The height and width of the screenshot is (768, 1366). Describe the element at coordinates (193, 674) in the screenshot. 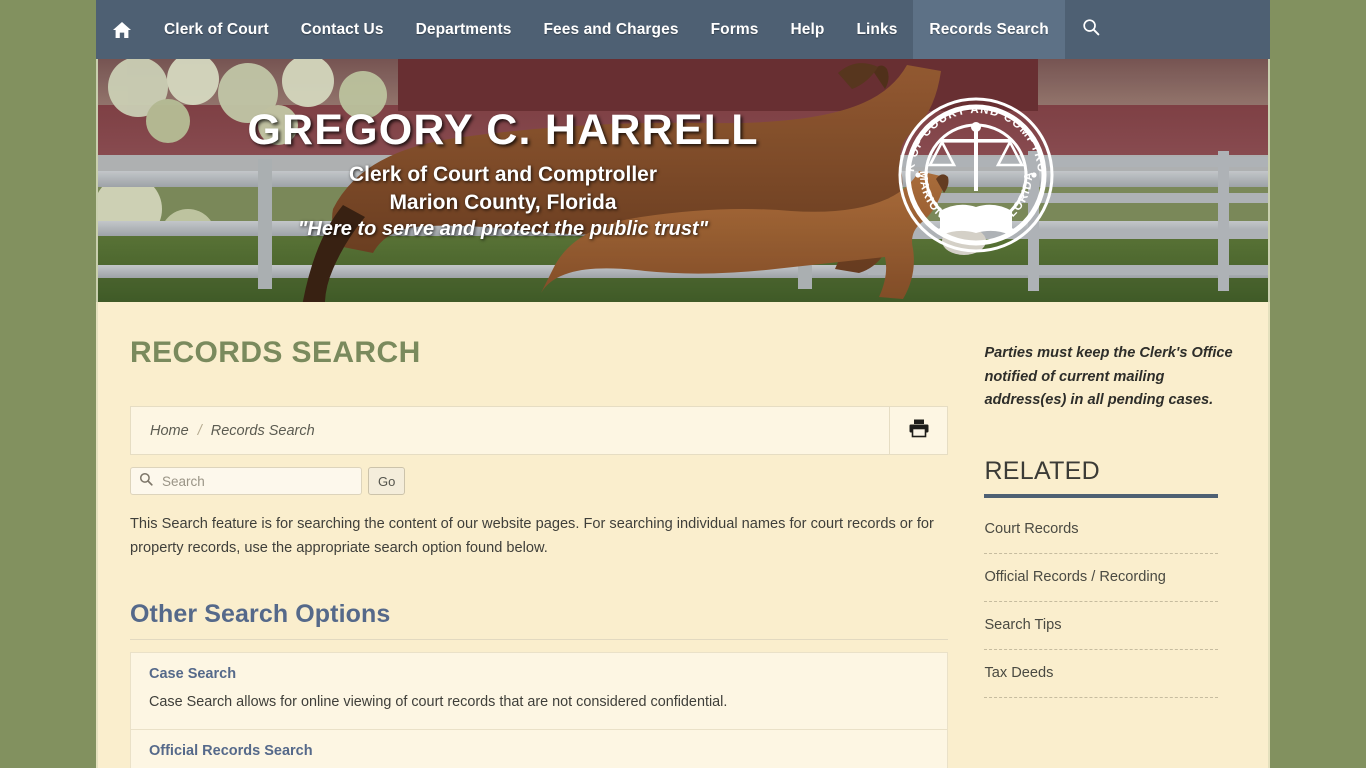

I see `option-title: Case Search` at that location.